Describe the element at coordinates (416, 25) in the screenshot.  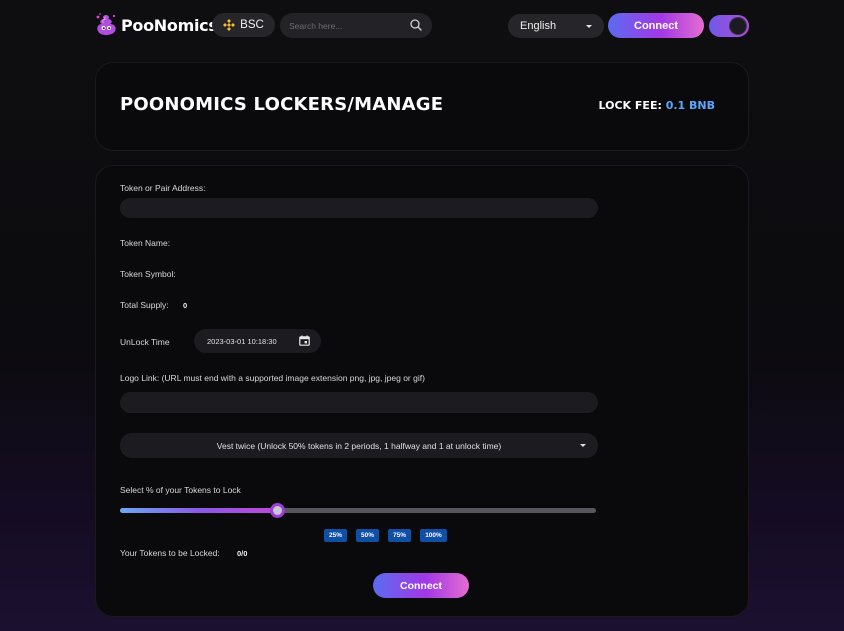
I see `search-icon` at that location.